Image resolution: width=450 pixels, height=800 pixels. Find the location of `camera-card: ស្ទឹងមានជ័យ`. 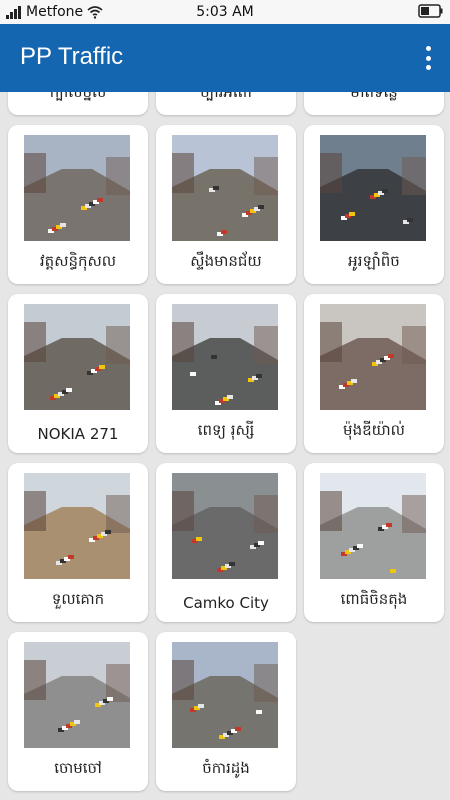

camera-card: ស្ទឹងមានជ័យ is located at coordinates (226, 204).